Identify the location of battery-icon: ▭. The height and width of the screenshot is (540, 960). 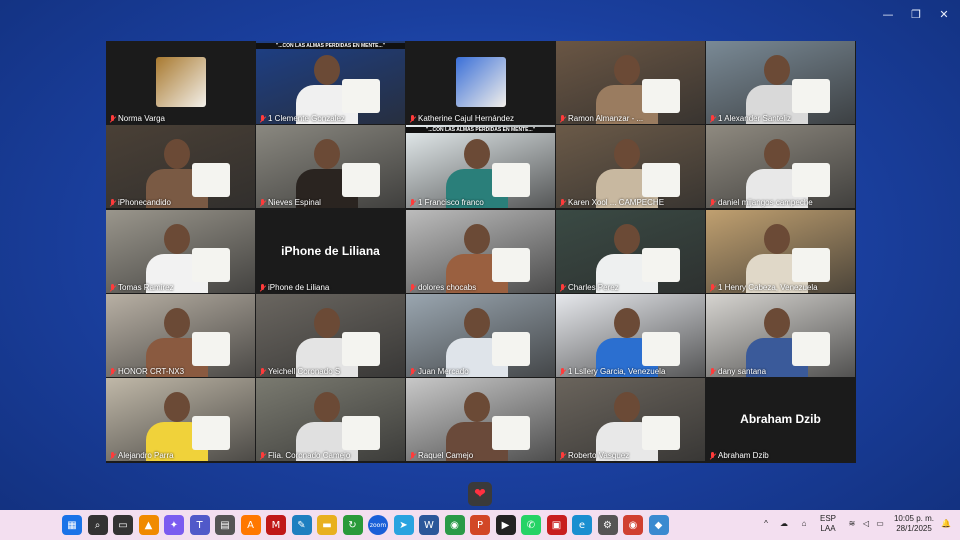
(880, 524).